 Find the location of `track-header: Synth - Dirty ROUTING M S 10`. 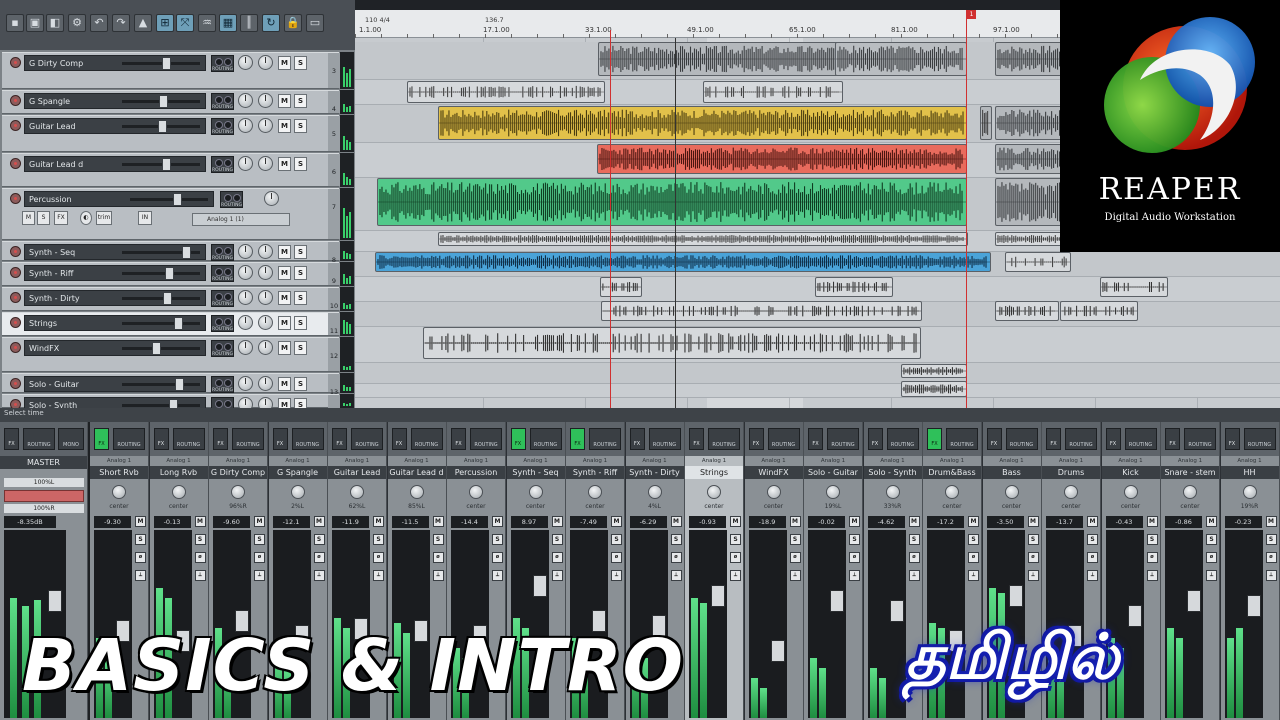

track-header: Synth - Dirty ROUTING M S 10 is located at coordinates (171, 299).